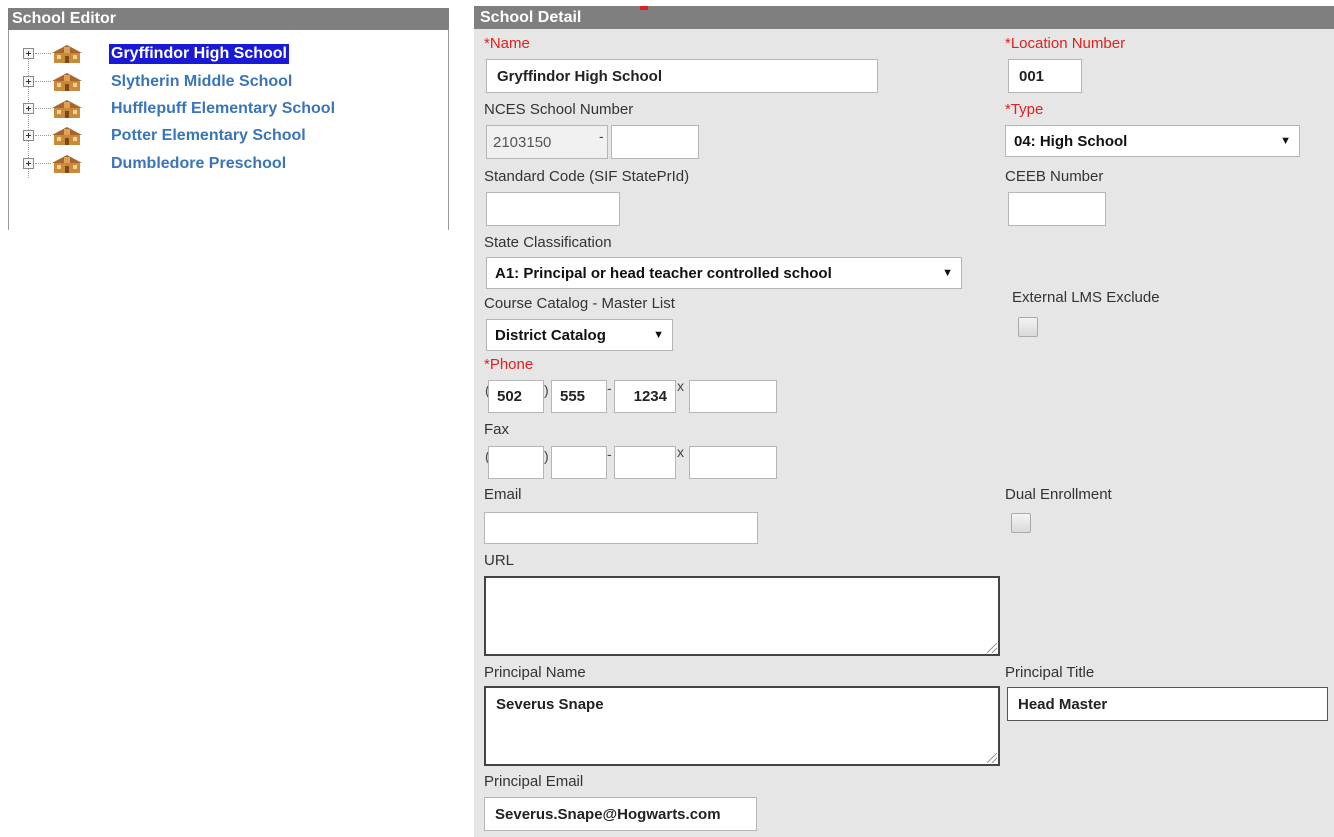  I want to click on principal-title-input: Head Master, so click(1167, 704).